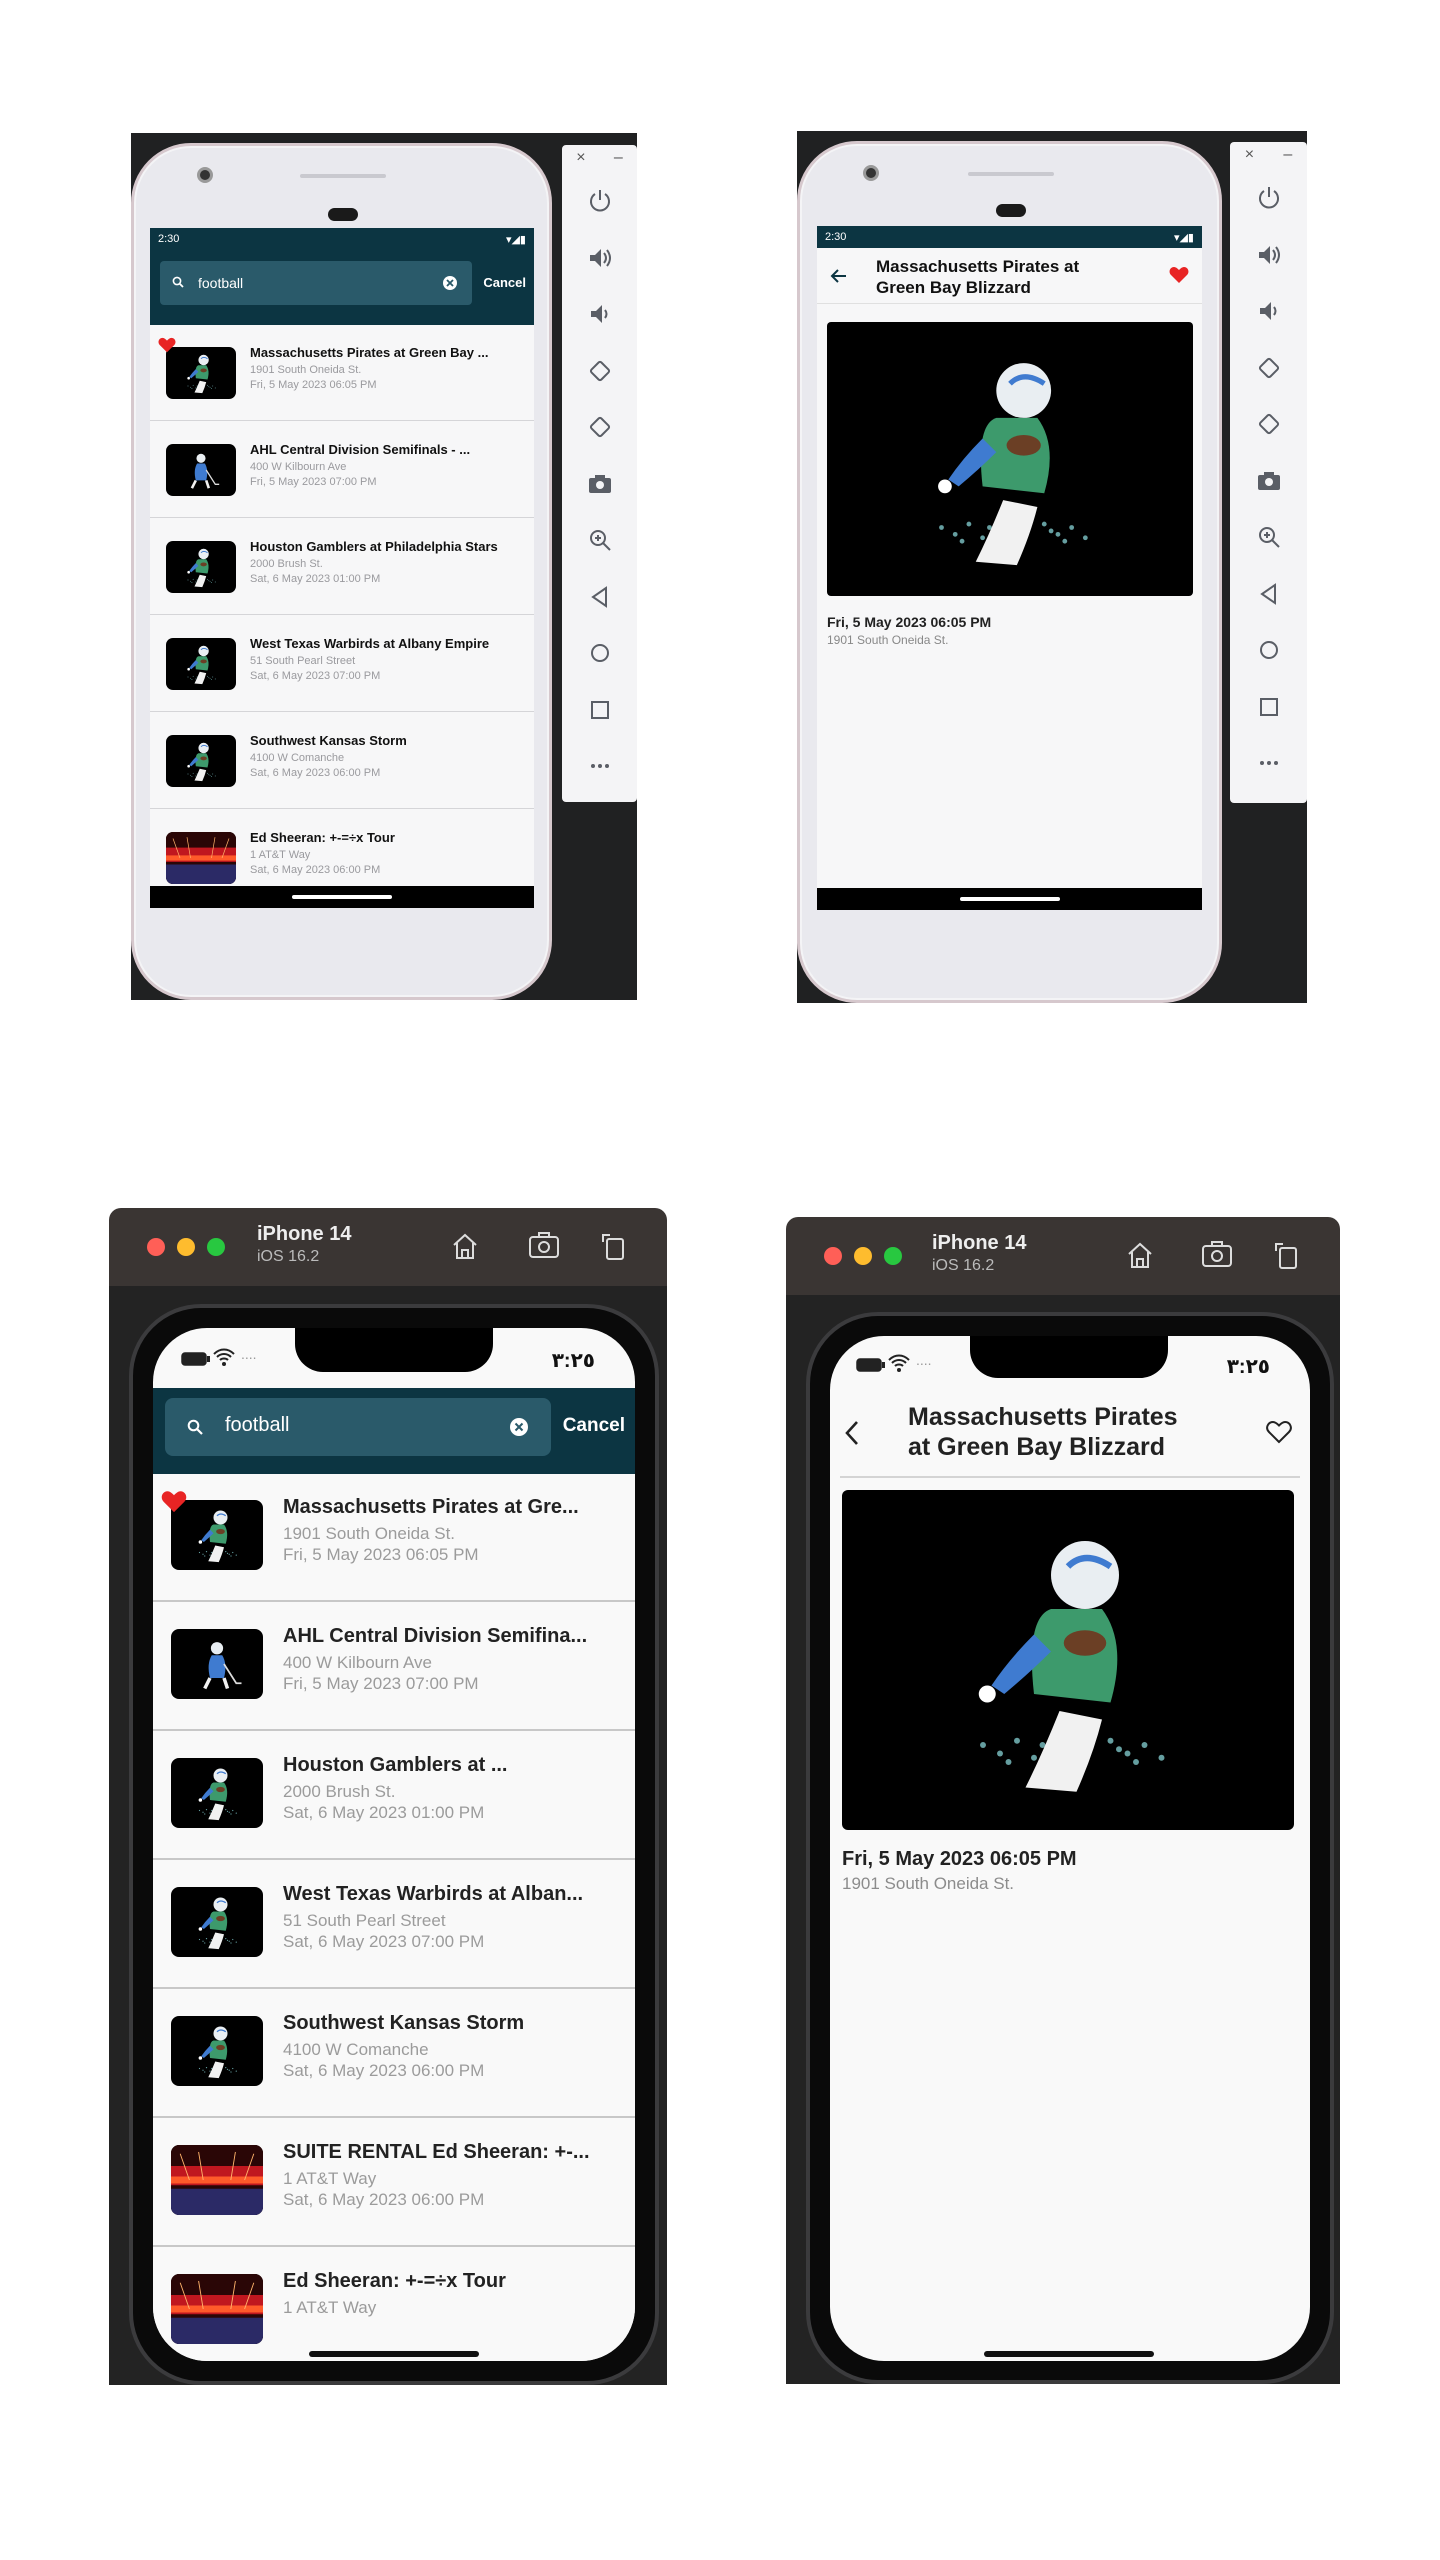 The width and height of the screenshot is (1440, 2560). I want to click on event-date: Fri, 5 May 2023 06:05 PM, so click(909, 622).